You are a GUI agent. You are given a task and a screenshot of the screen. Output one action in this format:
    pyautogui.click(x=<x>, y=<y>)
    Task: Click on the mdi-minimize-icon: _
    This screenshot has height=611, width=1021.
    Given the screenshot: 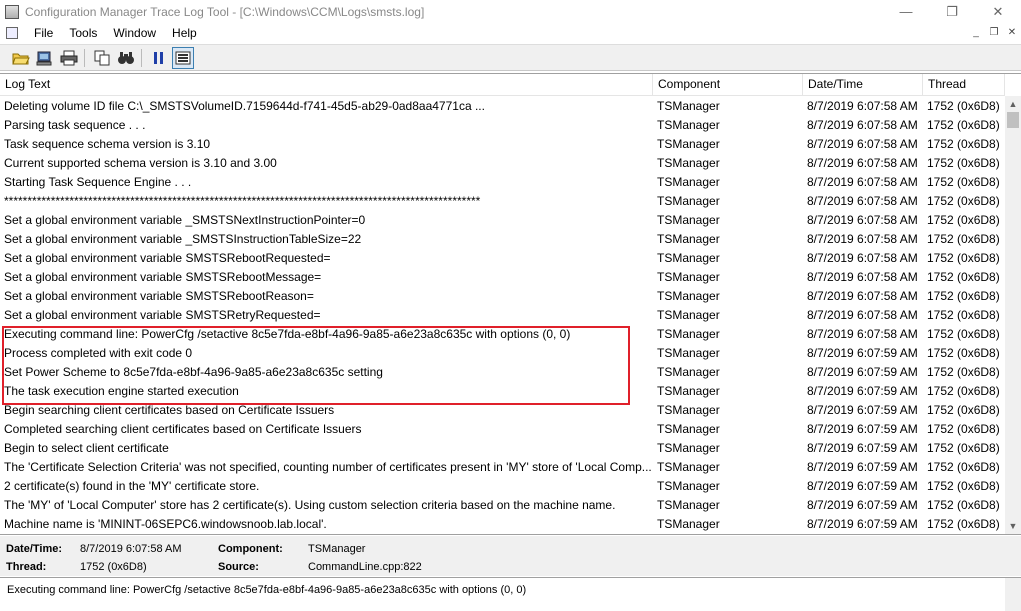 What is the action you would take?
    pyautogui.click(x=976, y=32)
    